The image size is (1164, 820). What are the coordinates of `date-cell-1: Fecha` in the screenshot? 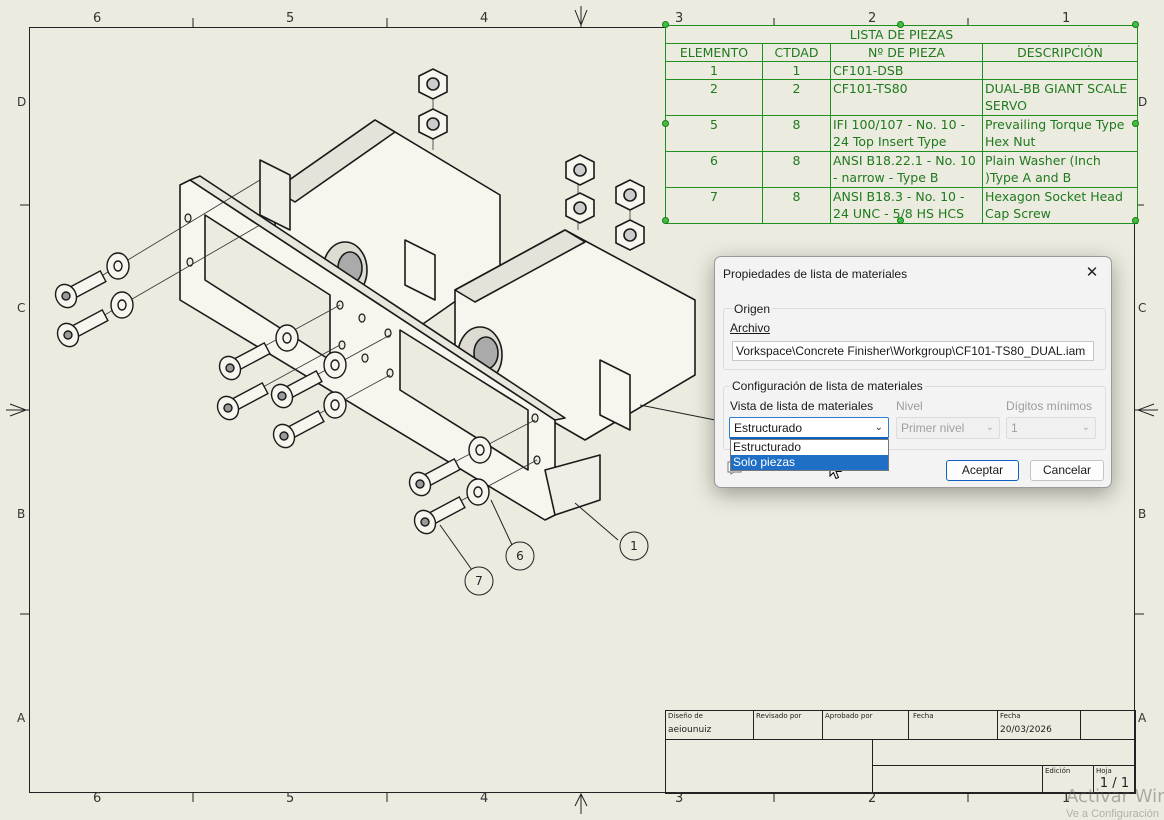 It's located at (953, 725).